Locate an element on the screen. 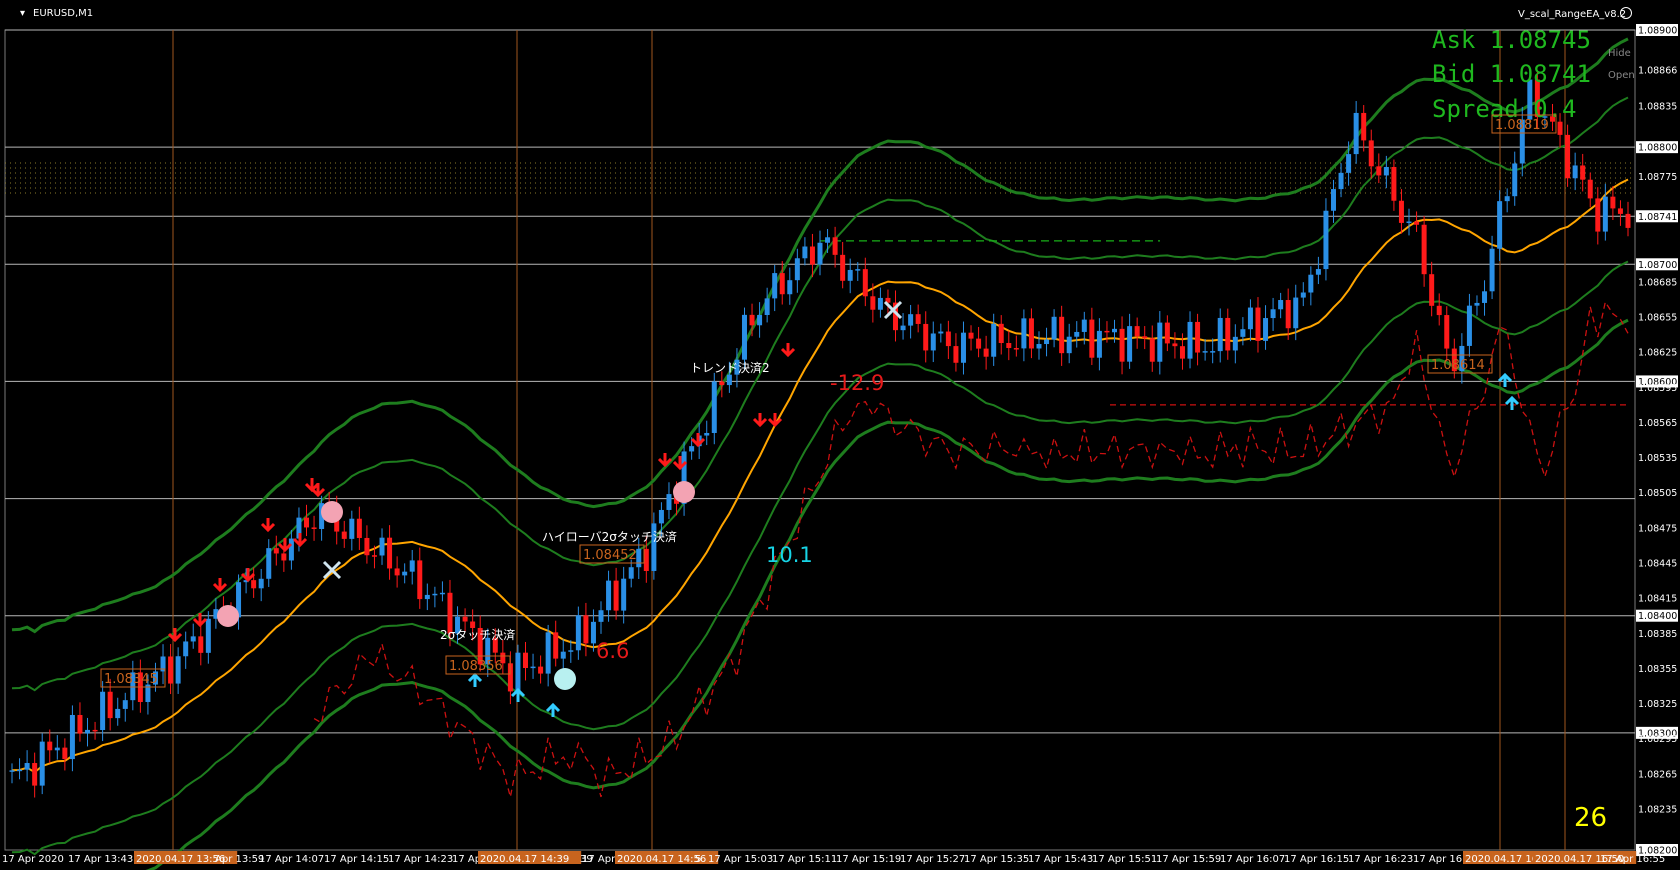  time-tick-label: 2020.04.17 13:56 is located at coordinates (180, 859).